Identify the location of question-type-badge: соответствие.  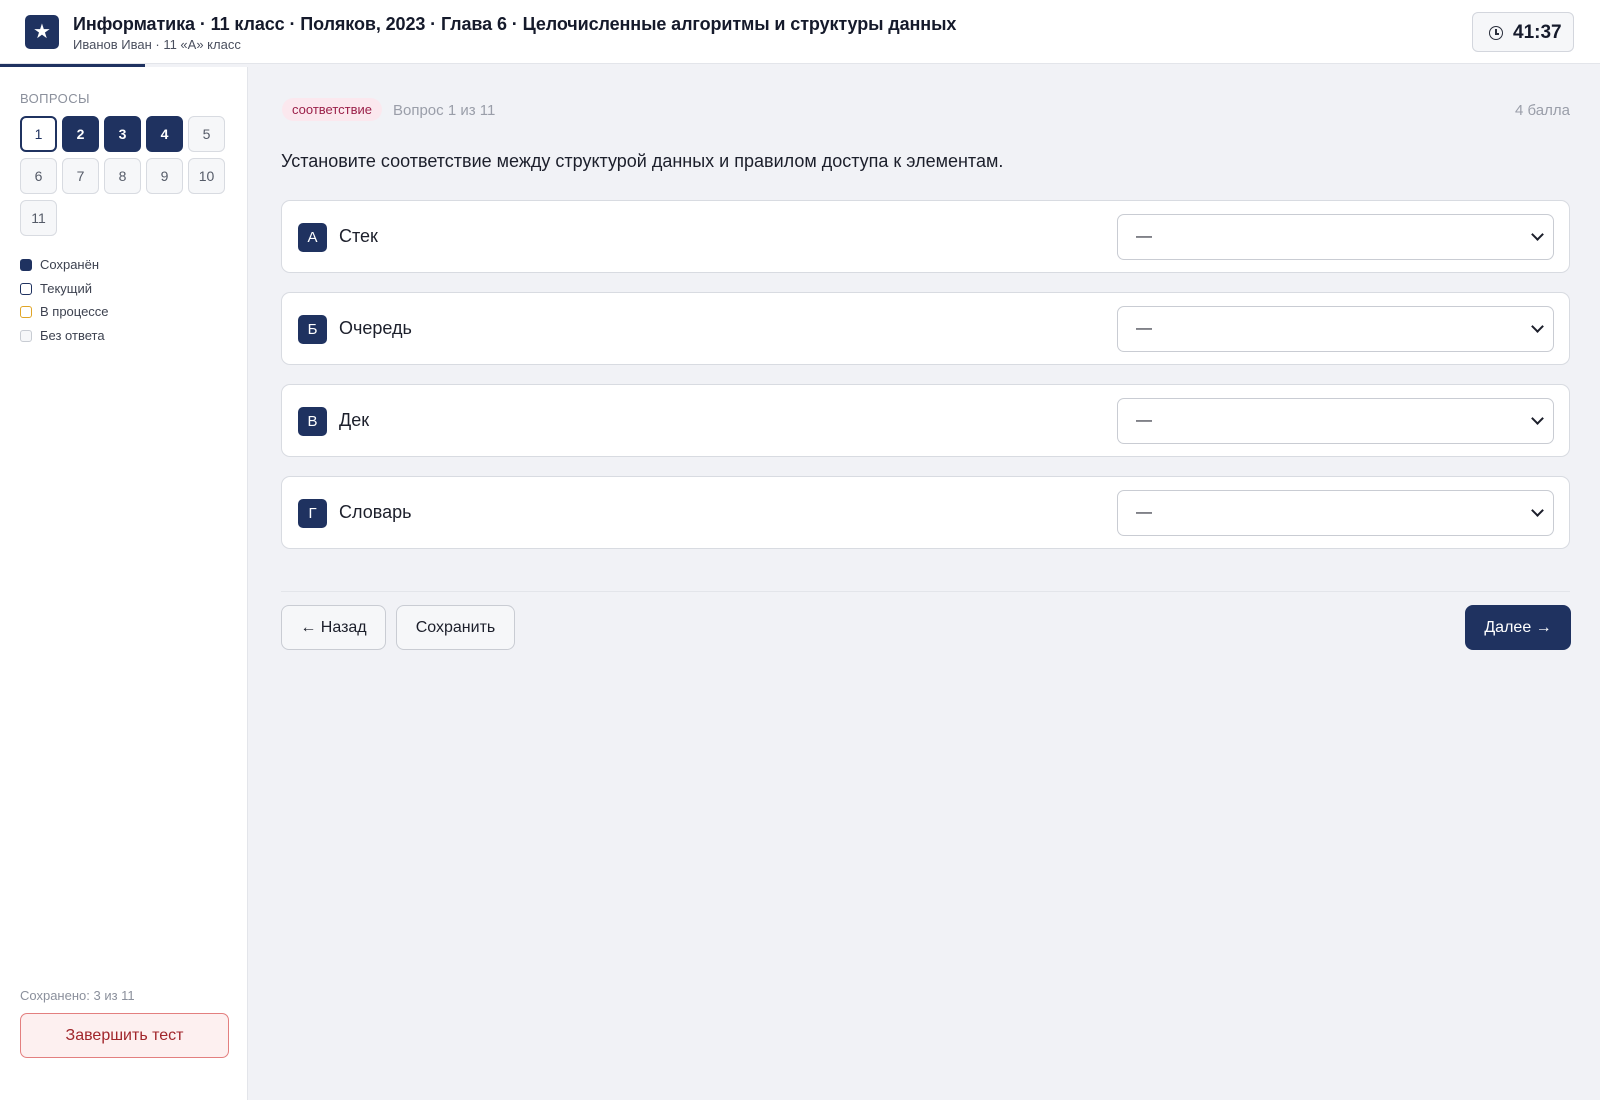
(332, 109).